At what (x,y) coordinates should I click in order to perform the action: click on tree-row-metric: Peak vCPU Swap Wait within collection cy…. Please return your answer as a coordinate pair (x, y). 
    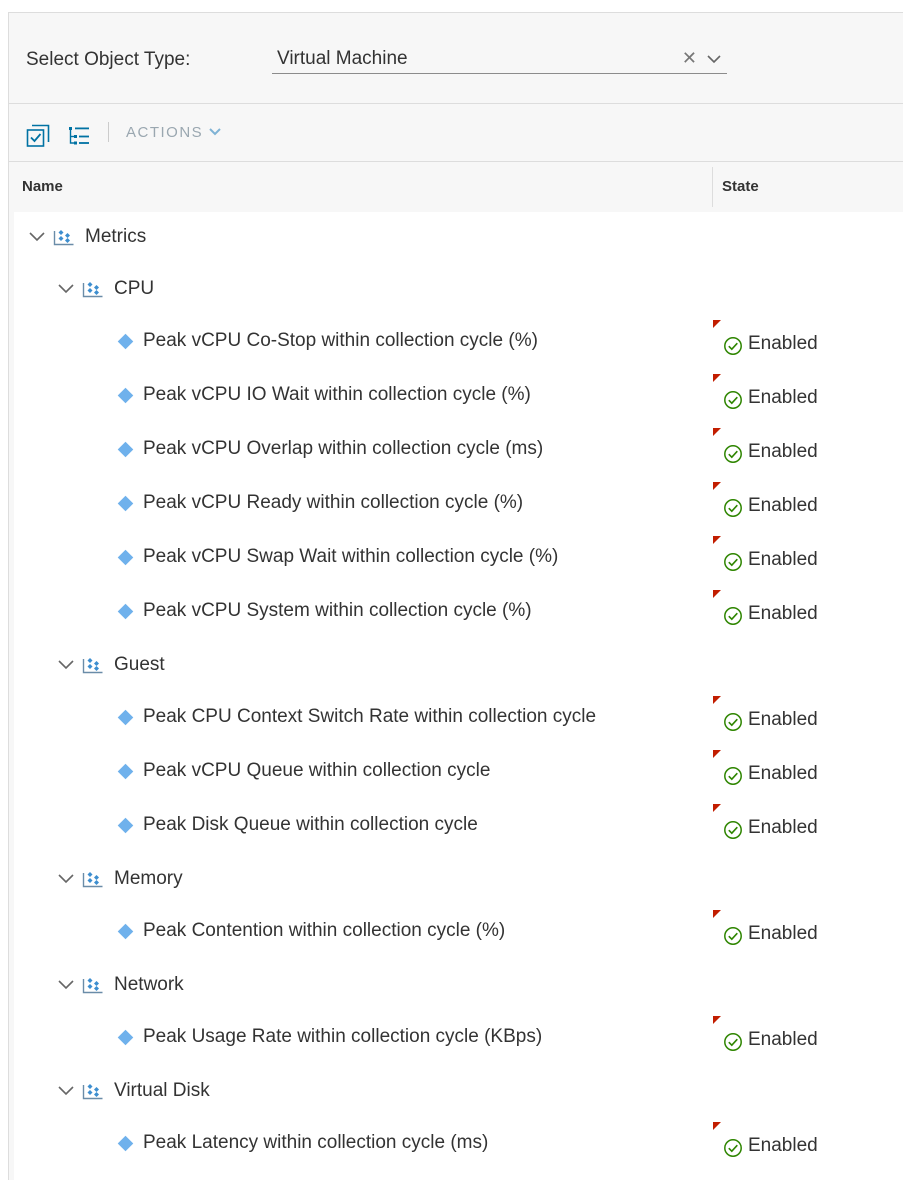
    Looking at the image, I should click on (458, 558).